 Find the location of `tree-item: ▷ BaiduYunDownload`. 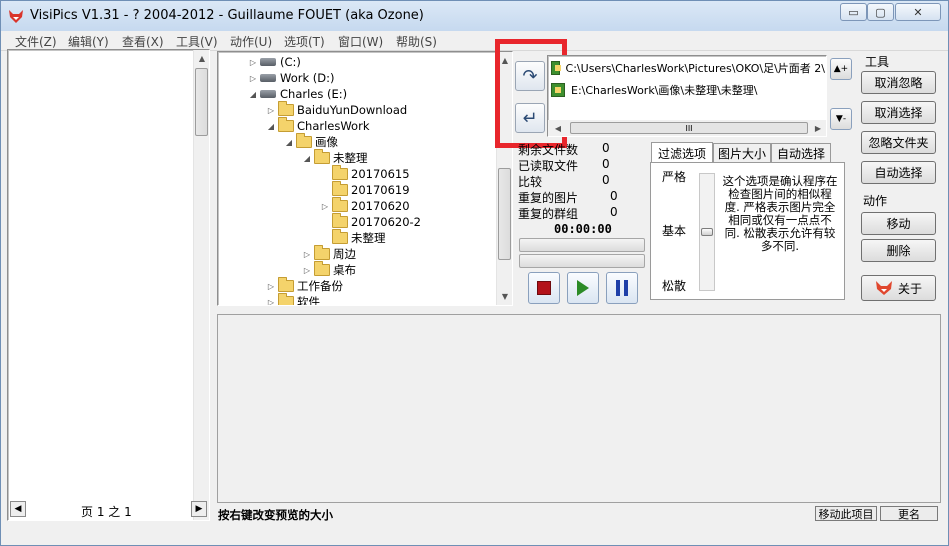

tree-item: ▷ BaiduYunDownload is located at coordinates (336, 109).